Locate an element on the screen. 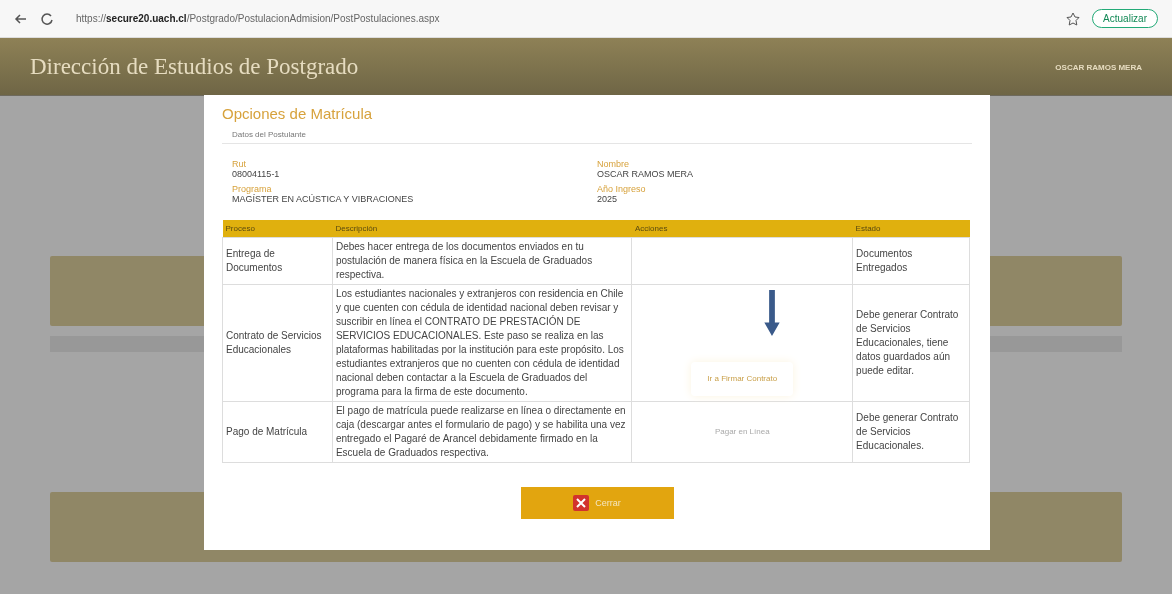 The width and height of the screenshot is (1172, 594). table-cell: Los estudiantes nacionales y extranjeros con residencia en Chile y que cuenten con cédula de identidad nacional deben revisar y suscribir en línea el CONTRATO DE PRESTACIÓN DE SERVICIOS EDUCACIONALES. Este paso se realiza en las plataformas habilitadas por la institución para este propósito. Los estudiantes extranjeros que no cuenten con cédula de identidad nacional deben contactar a la Escuela de Graduados del programa para la firma de este documento. is located at coordinates (482, 343).